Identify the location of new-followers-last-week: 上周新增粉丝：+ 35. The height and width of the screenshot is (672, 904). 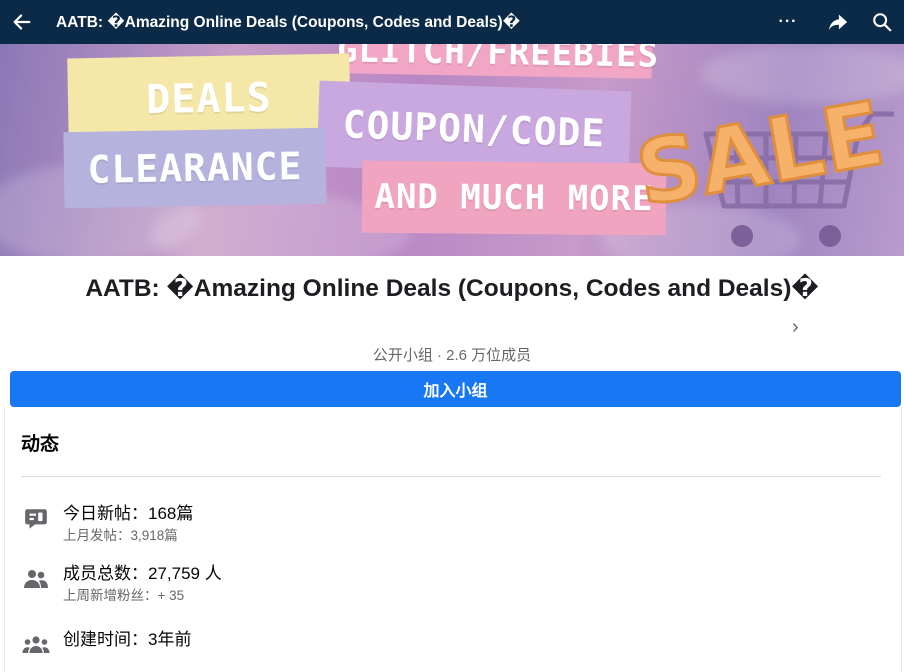
(124, 595).